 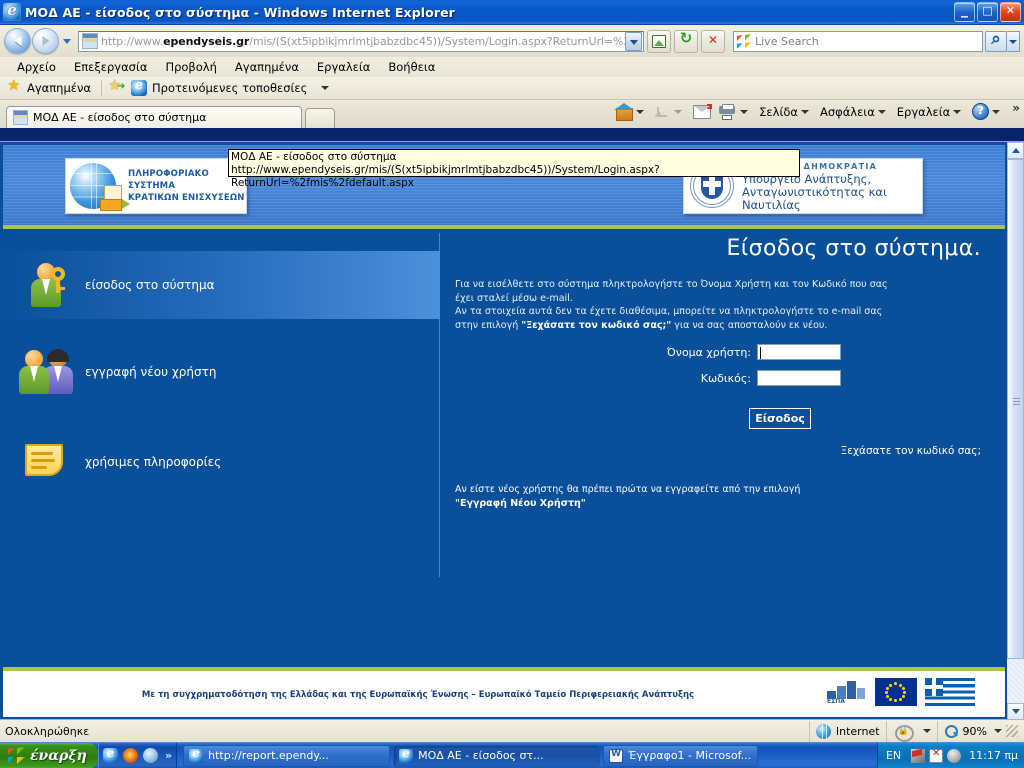 What do you see at coordinates (853, 248) in the screenshot?
I see `login-title: Είσοδος στο σύστημα.` at bounding box center [853, 248].